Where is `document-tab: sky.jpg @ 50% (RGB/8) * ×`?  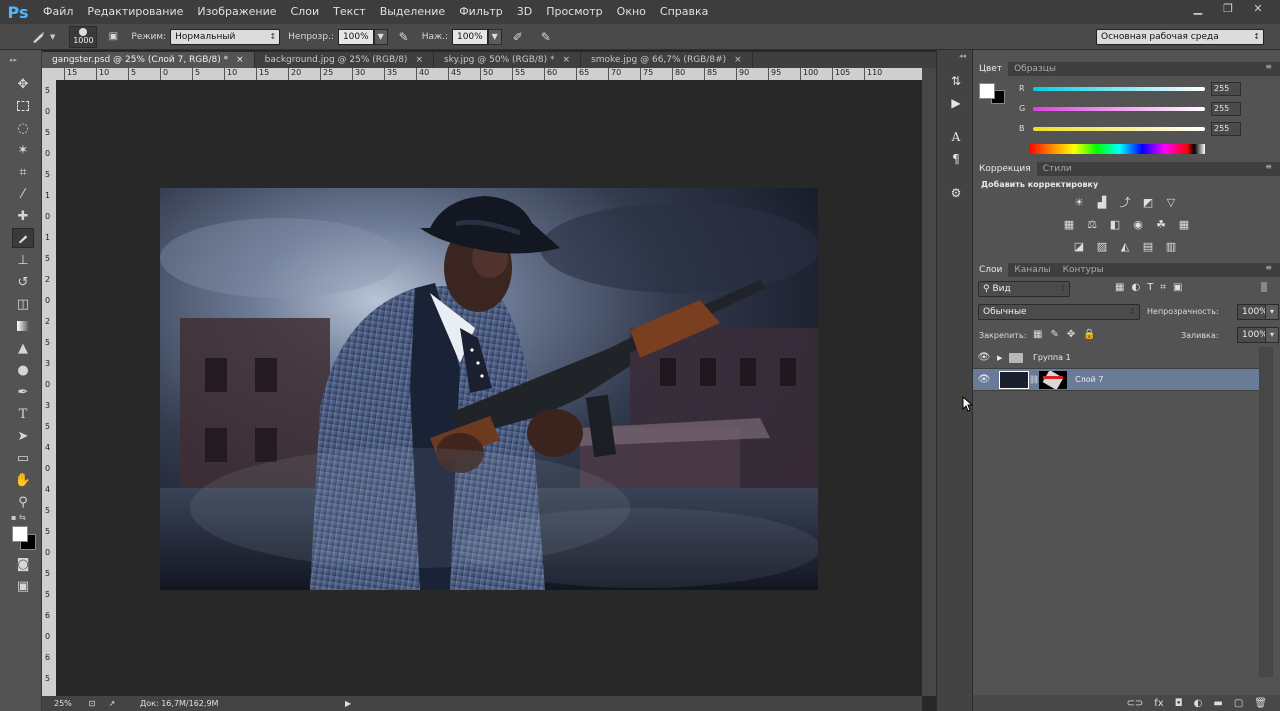 document-tab: sky.jpg @ 50% (RGB/8) * × is located at coordinates (508, 60).